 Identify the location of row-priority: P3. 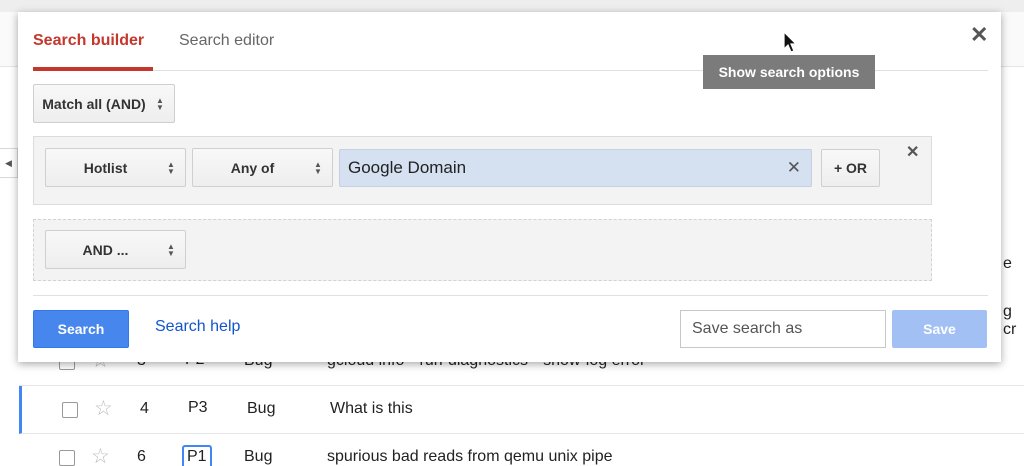
(198, 407).